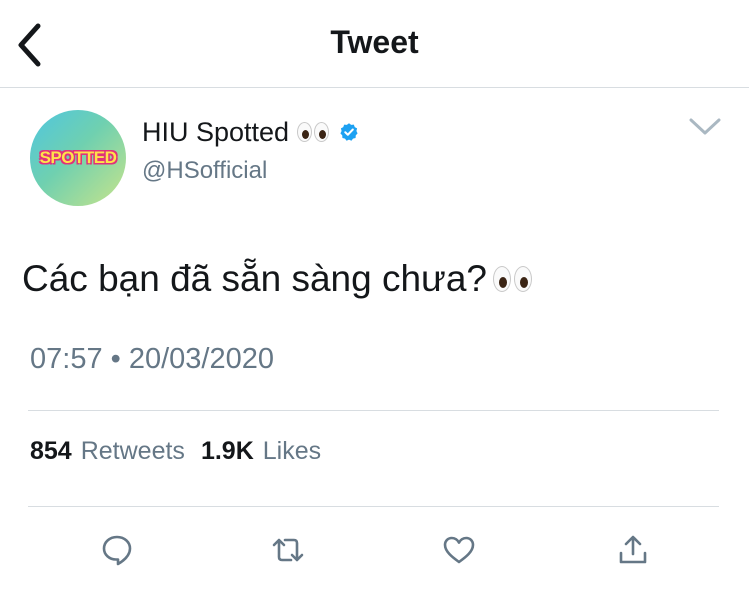 Image resolution: width=749 pixels, height=606 pixels. I want to click on avatar: SPOTTED, so click(78, 158).